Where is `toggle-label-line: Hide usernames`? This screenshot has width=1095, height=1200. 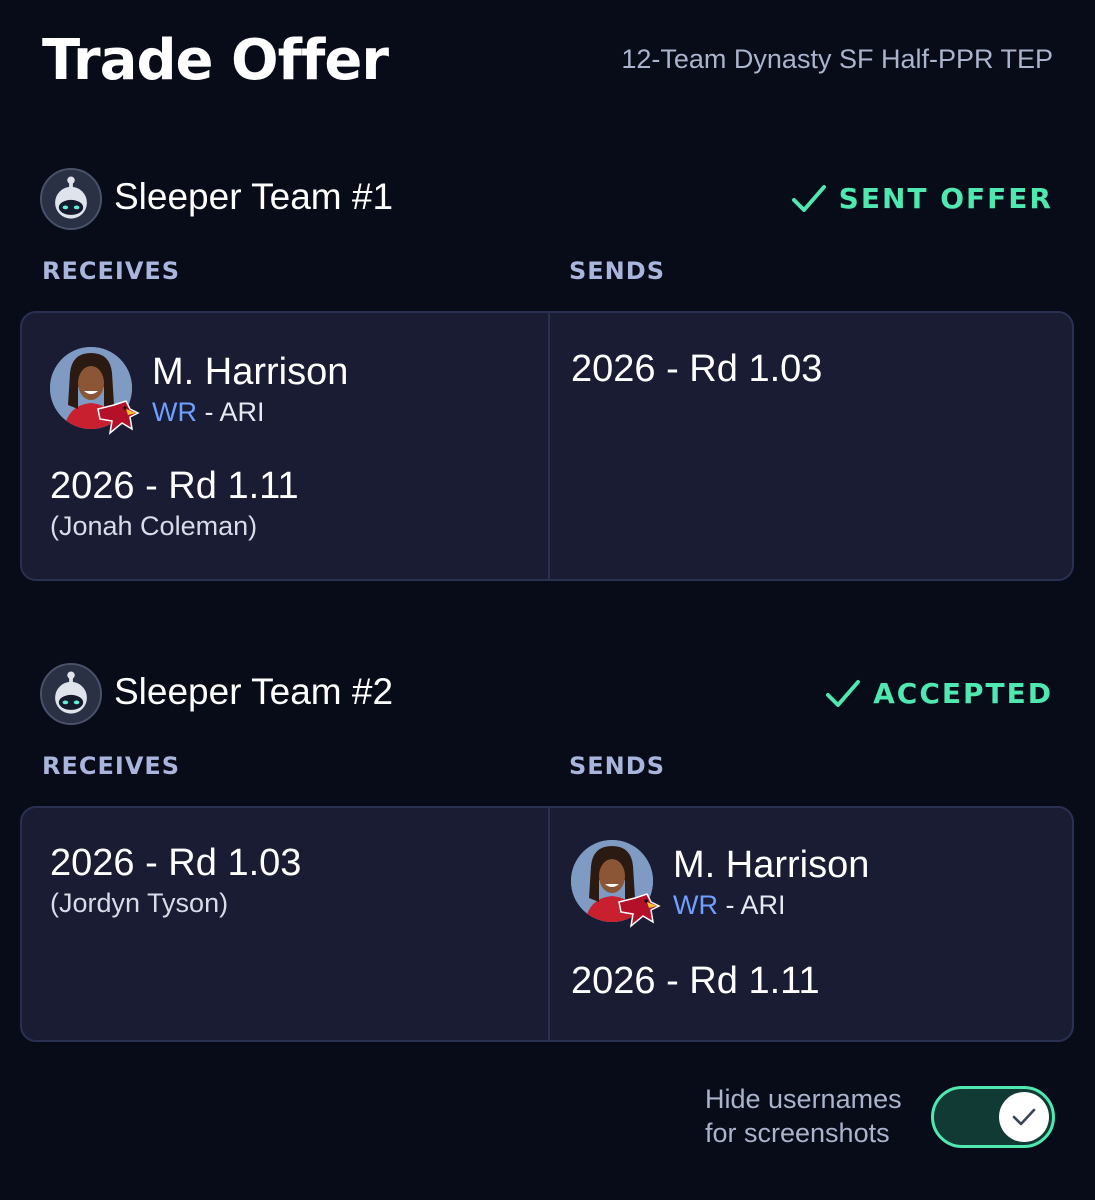 toggle-label-line: Hide usernames is located at coordinates (803, 1099).